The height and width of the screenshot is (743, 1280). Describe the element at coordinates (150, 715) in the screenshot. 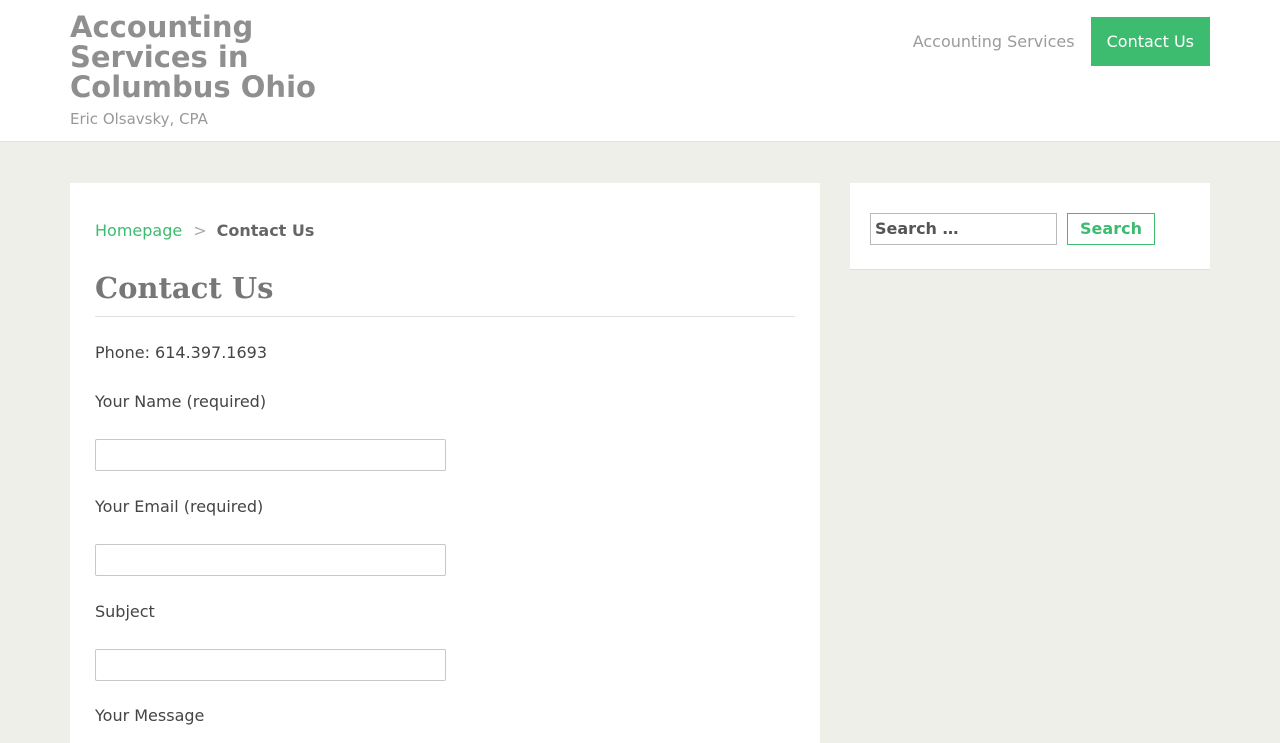

I see `message-label: Your Message` at that location.